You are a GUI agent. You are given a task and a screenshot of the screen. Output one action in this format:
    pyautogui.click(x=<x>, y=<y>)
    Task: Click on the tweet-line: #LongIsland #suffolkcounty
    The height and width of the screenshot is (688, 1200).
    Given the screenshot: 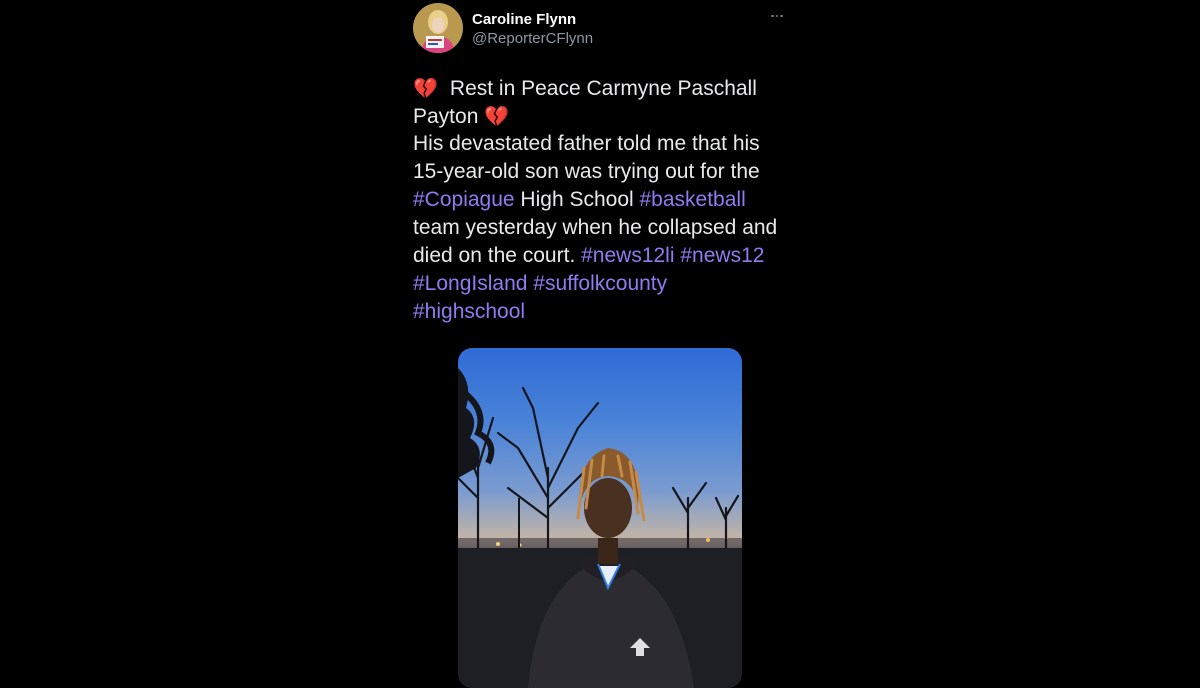 What is the action you would take?
    pyautogui.click(x=603, y=284)
    